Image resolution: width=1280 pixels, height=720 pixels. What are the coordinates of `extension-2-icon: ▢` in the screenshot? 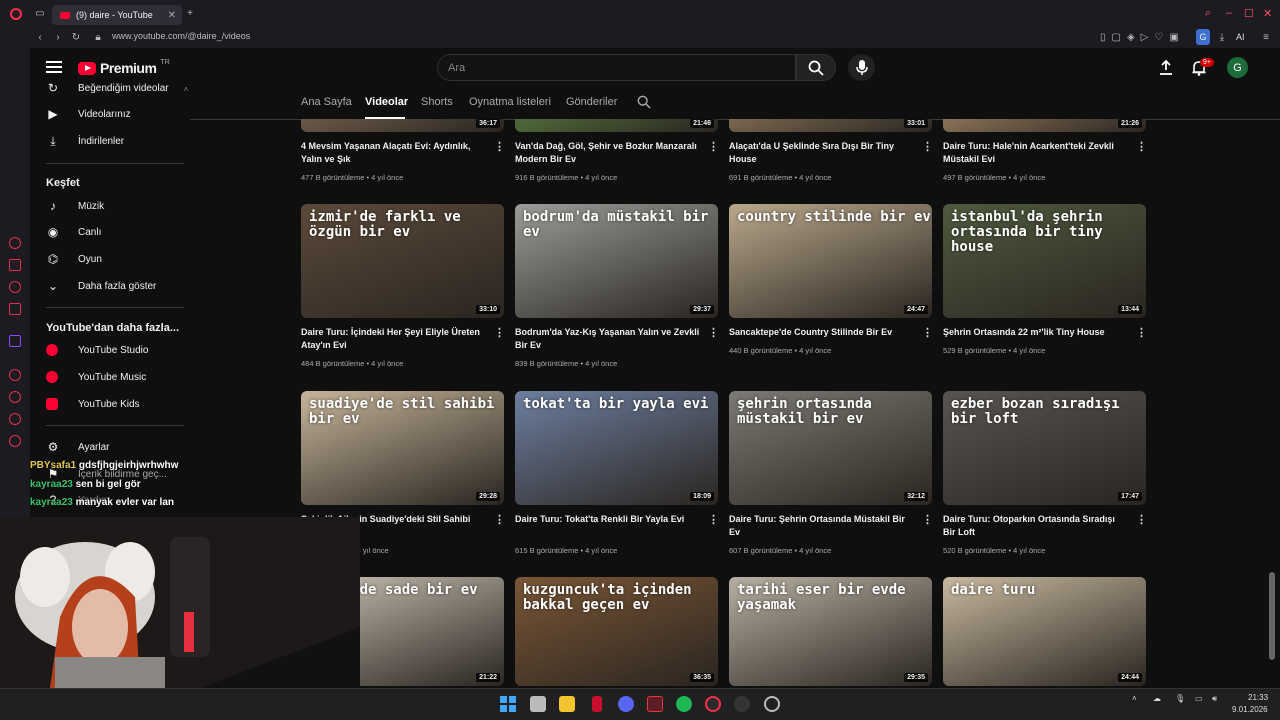 It's located at (1116, 37).